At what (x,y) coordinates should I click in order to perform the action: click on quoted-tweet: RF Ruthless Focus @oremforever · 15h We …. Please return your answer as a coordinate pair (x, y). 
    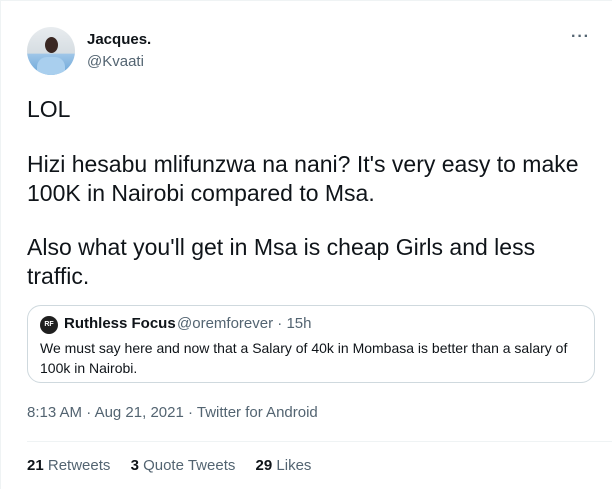
    Looking at the image, I should click on (311, 344).